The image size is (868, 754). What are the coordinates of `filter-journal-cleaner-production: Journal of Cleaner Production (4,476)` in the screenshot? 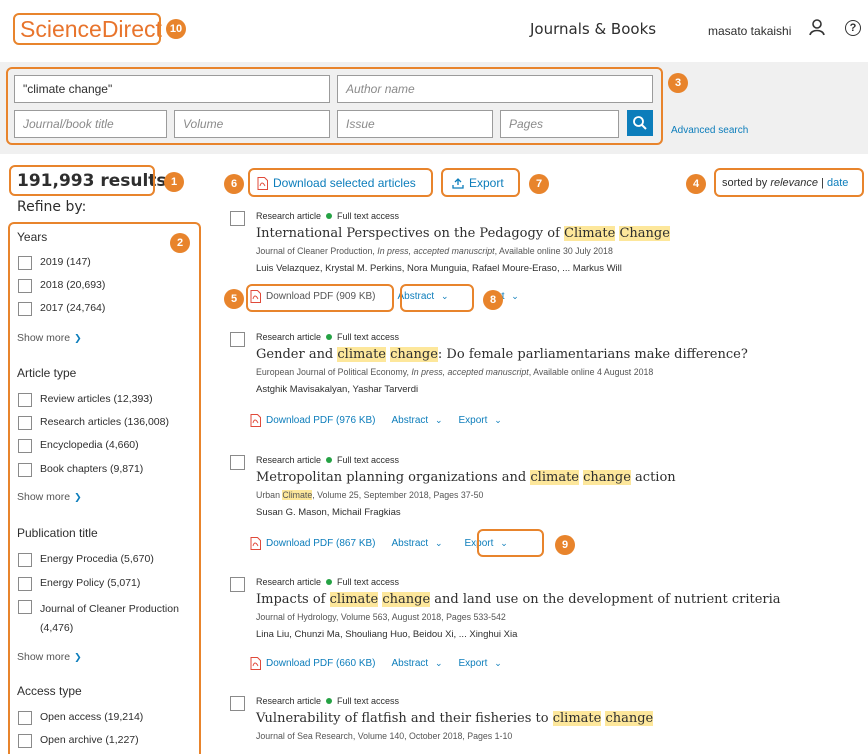 It's located at (103, 619).